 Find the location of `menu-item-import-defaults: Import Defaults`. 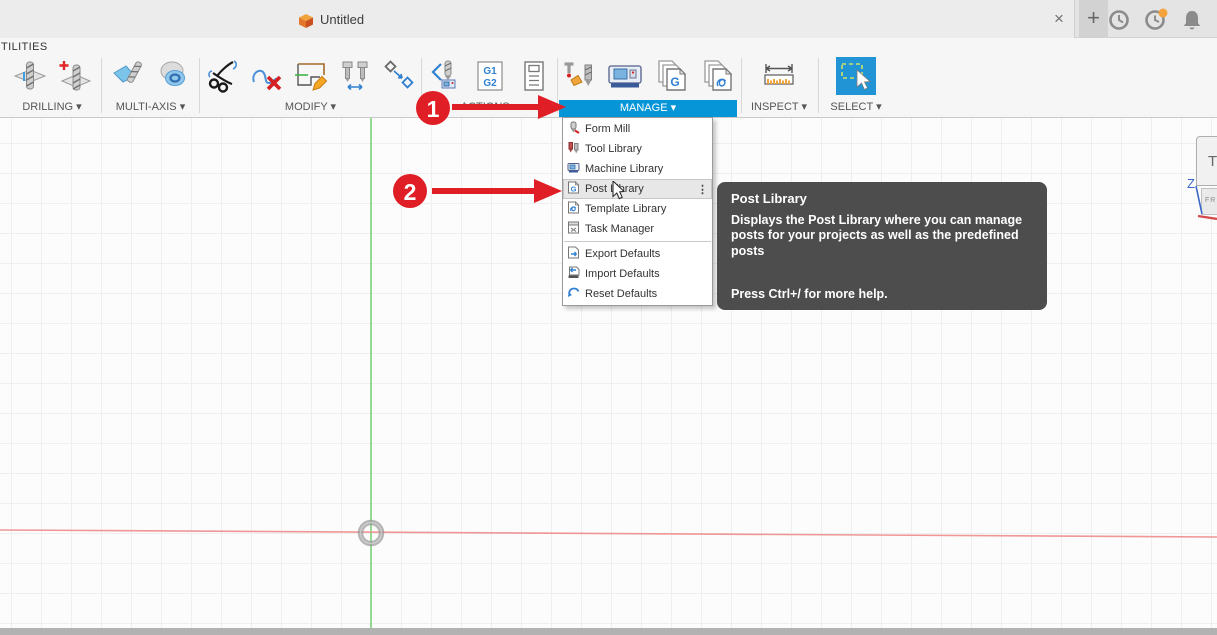

menu-item-import-defaults: Import Defaults is located at coordinates (637, 274).